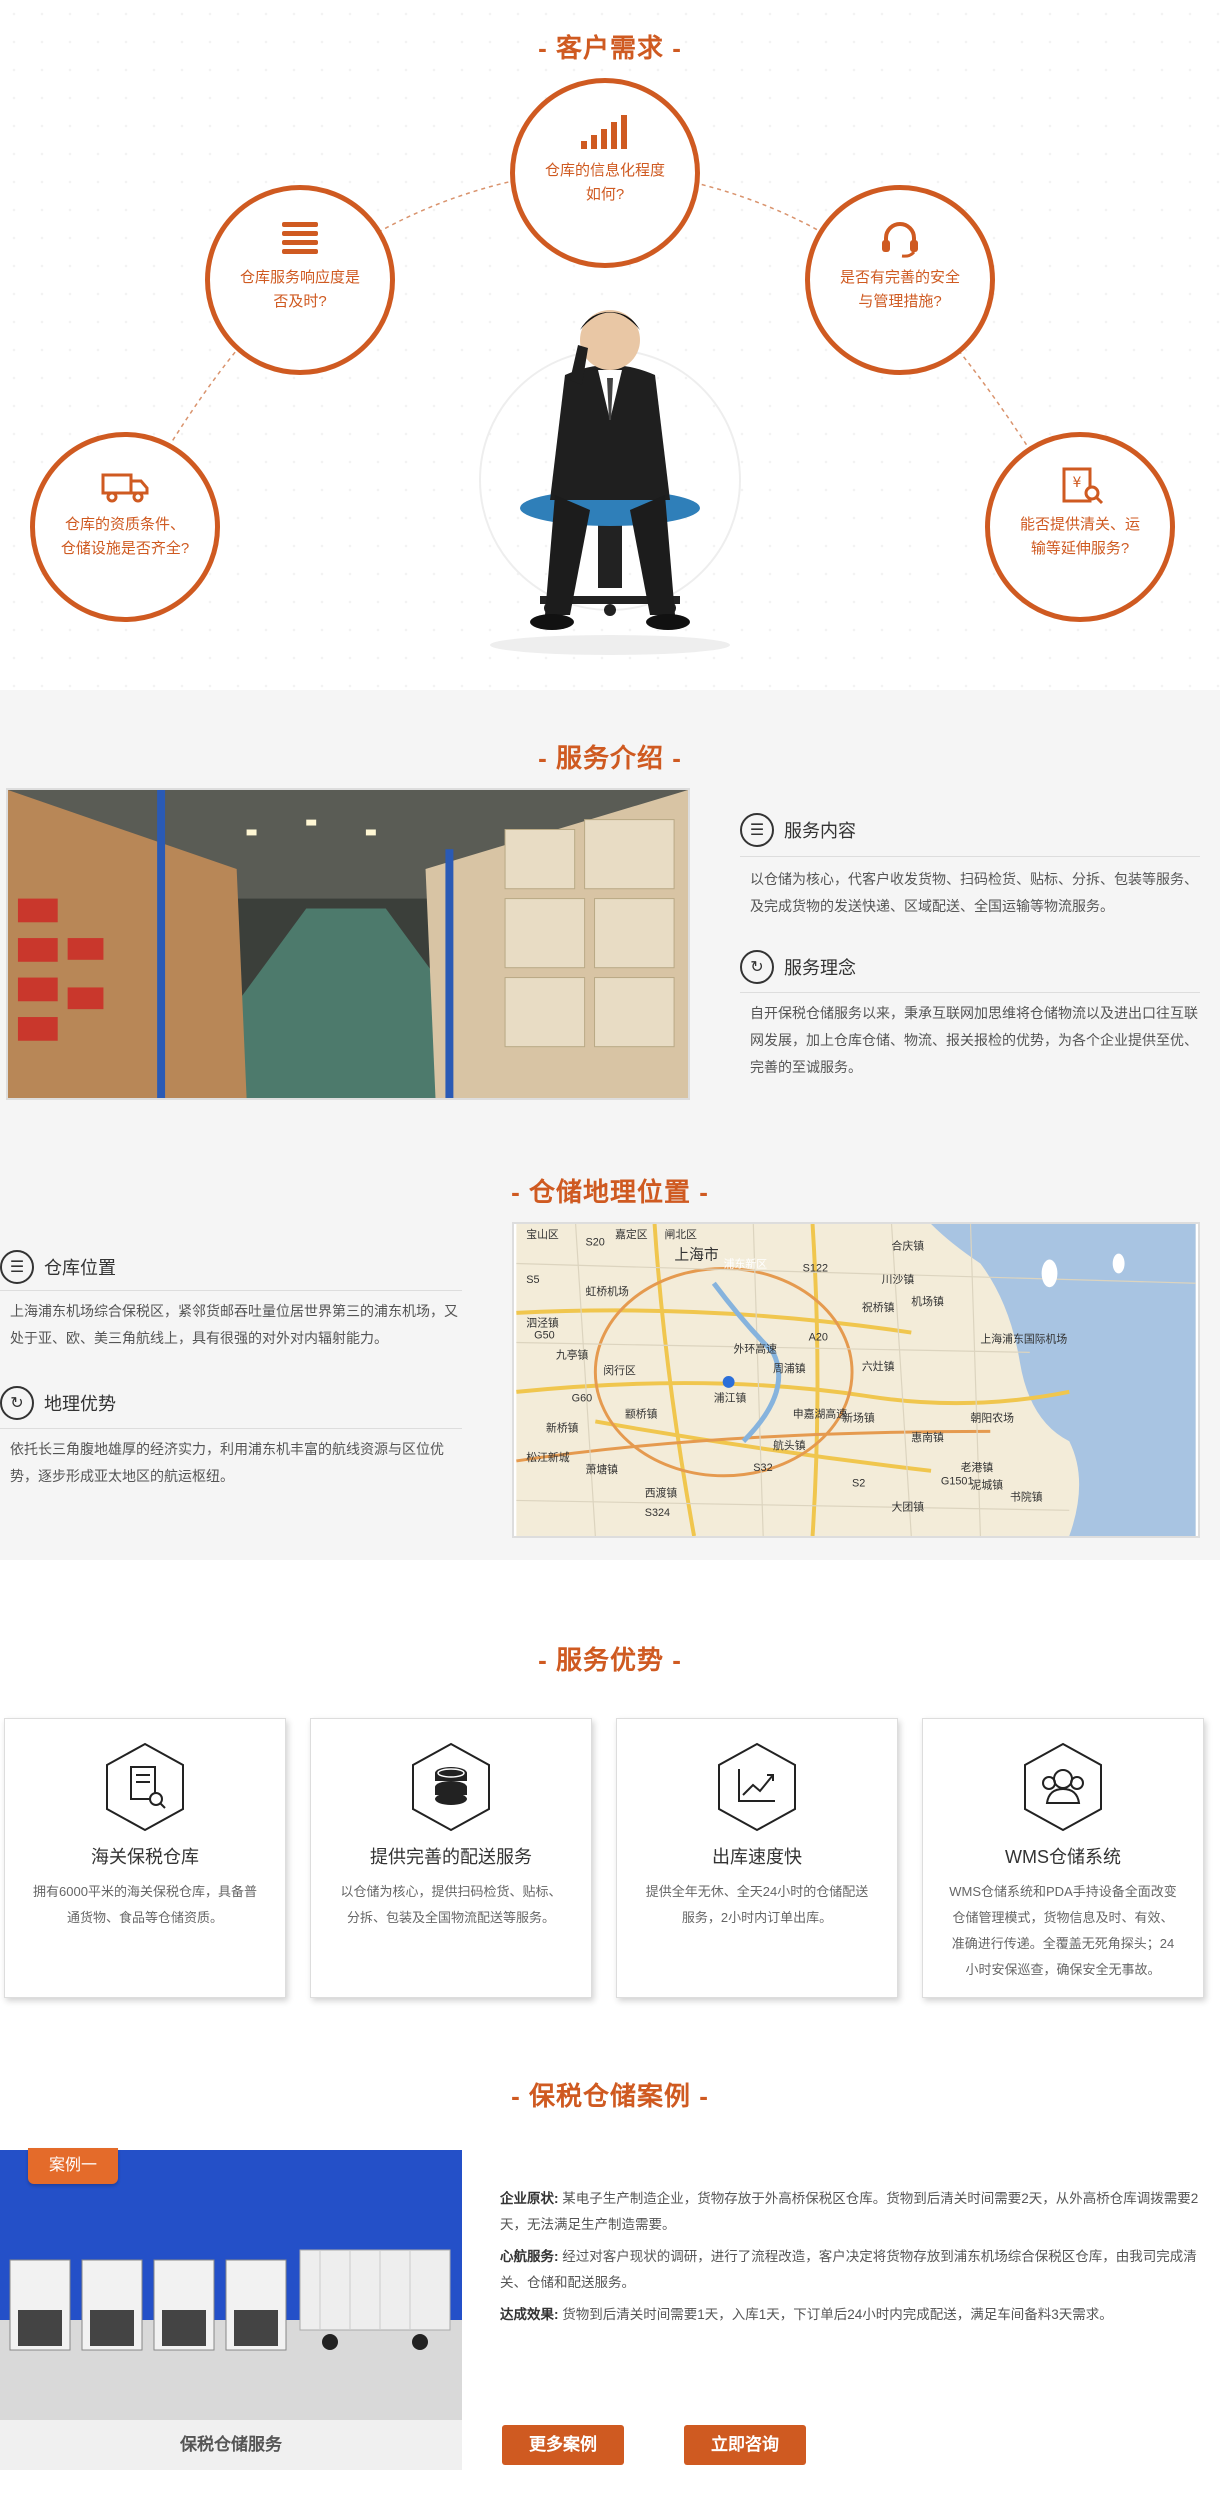 This screenshot has width=1220, height=2504. I want to click on map-label: S2, so click(858, 1484).